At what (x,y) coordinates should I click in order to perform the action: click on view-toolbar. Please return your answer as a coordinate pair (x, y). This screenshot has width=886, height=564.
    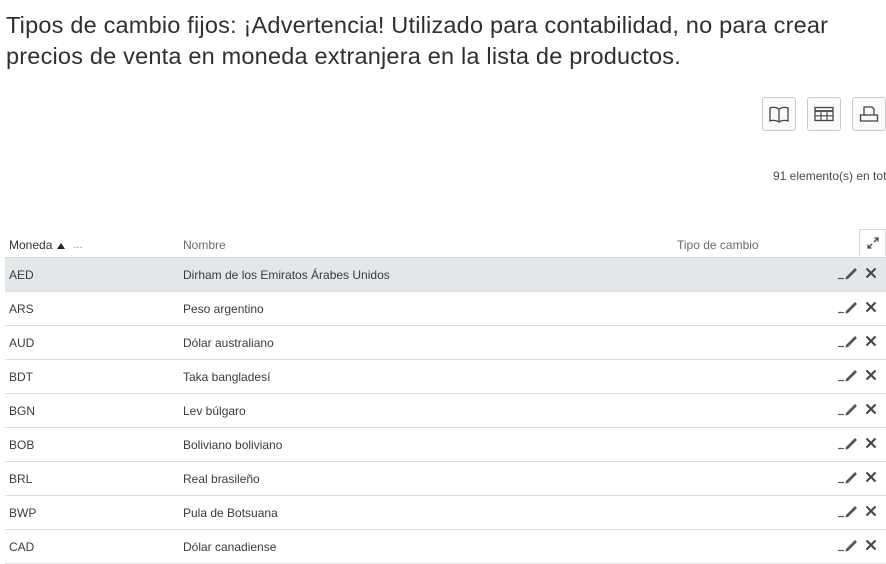
    Looking at the image, I should click on (824, 114).